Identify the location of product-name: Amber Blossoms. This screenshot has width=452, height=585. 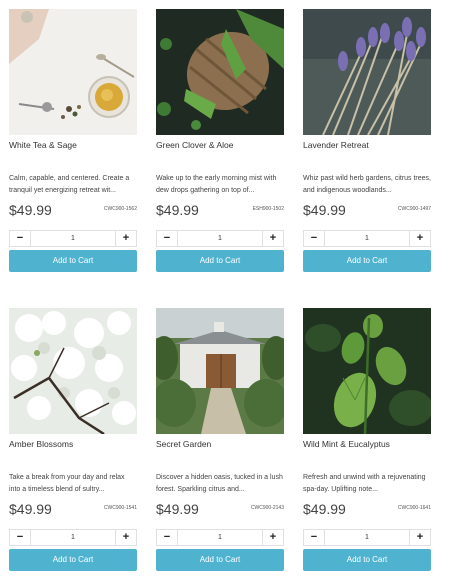
(73, 445).